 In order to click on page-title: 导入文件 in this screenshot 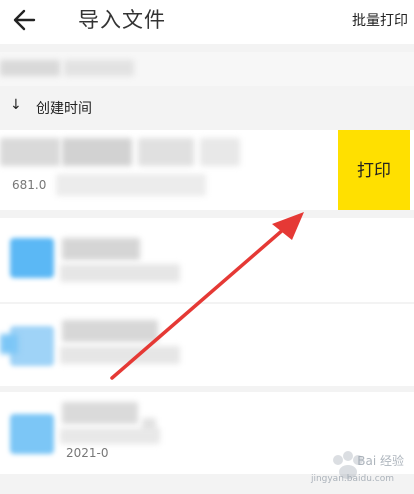, I will do `click(122, 20)`.